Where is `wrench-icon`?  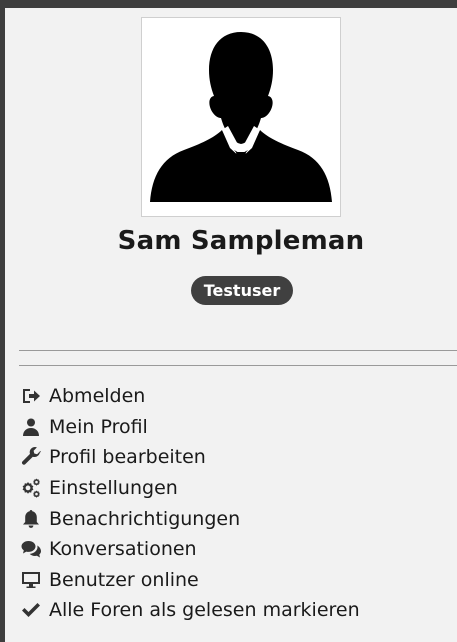
wrench-icon is located at coordinates (31, 457).